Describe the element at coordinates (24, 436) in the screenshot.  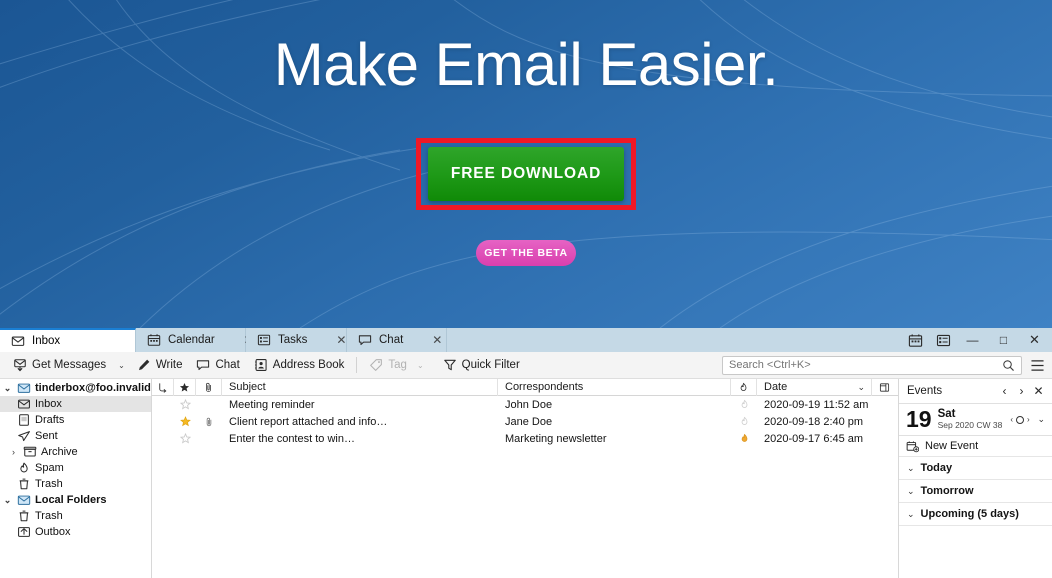
I see `sent-icon` at that location.